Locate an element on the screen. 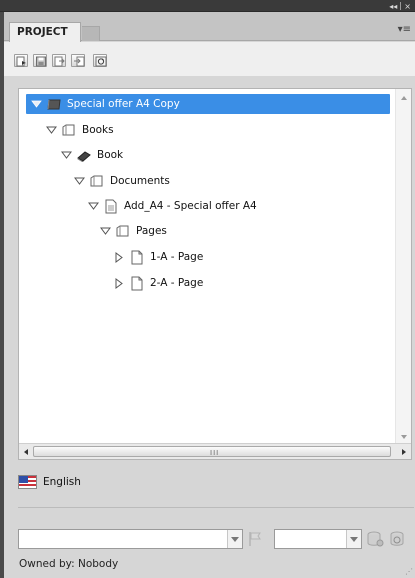  database-icon is located at coordinates (375, 539).